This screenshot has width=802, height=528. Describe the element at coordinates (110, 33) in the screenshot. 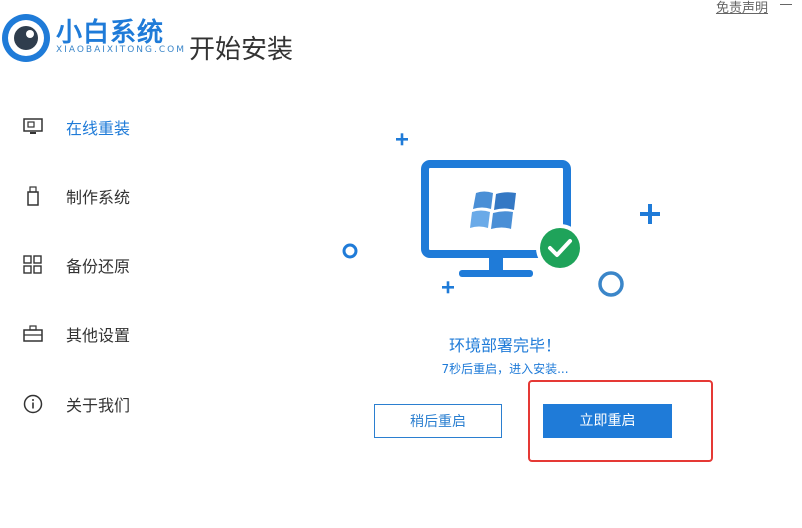

I see `brand-name: 小白系统` at that location.